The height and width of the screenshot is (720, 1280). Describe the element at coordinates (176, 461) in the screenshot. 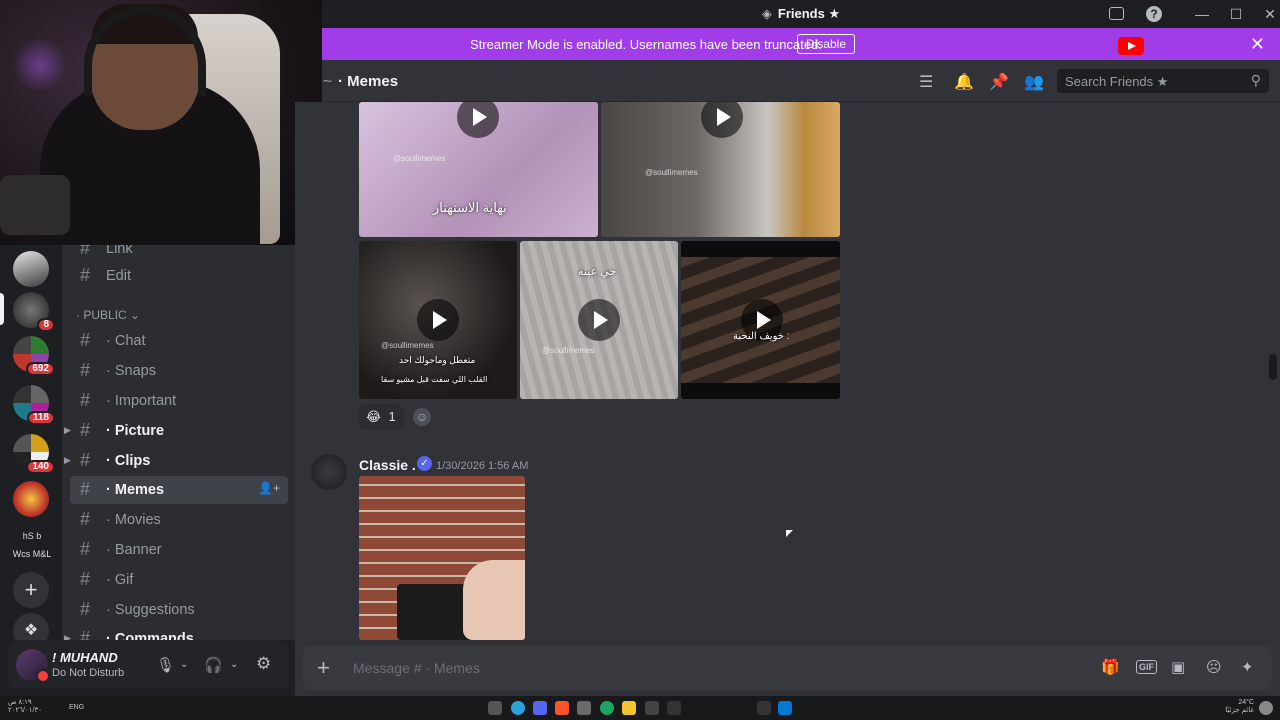

I see `channel-clips: ▶ # · Clips` at that location.